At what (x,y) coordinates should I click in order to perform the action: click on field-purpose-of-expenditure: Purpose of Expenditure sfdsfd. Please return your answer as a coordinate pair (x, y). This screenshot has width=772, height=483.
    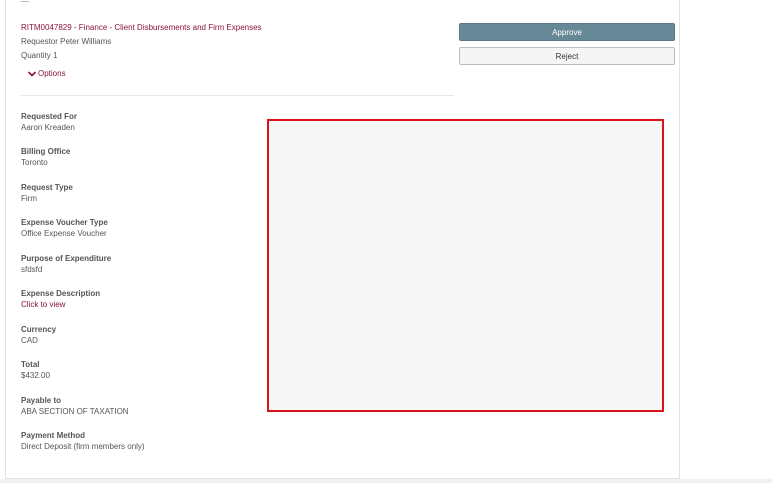
    Looking at the image, I should click on (66, 264).